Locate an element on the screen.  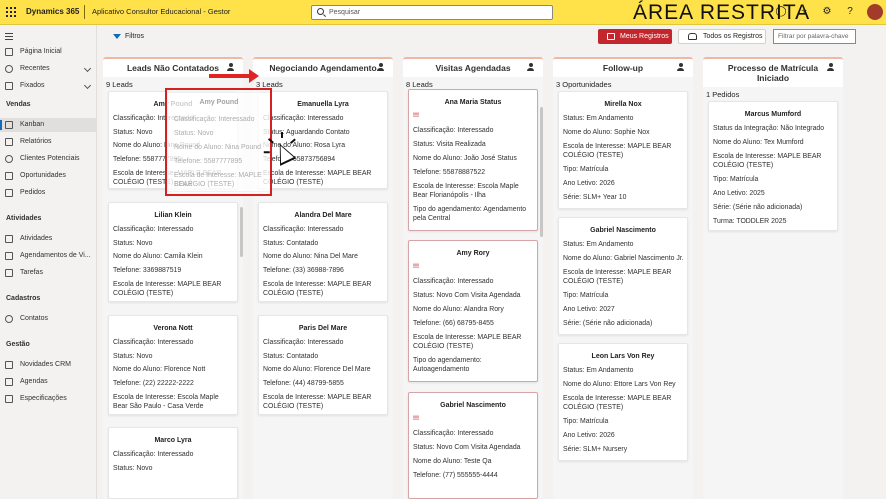
card-name: Ana Maria Status is located at coordinates (473, 102).